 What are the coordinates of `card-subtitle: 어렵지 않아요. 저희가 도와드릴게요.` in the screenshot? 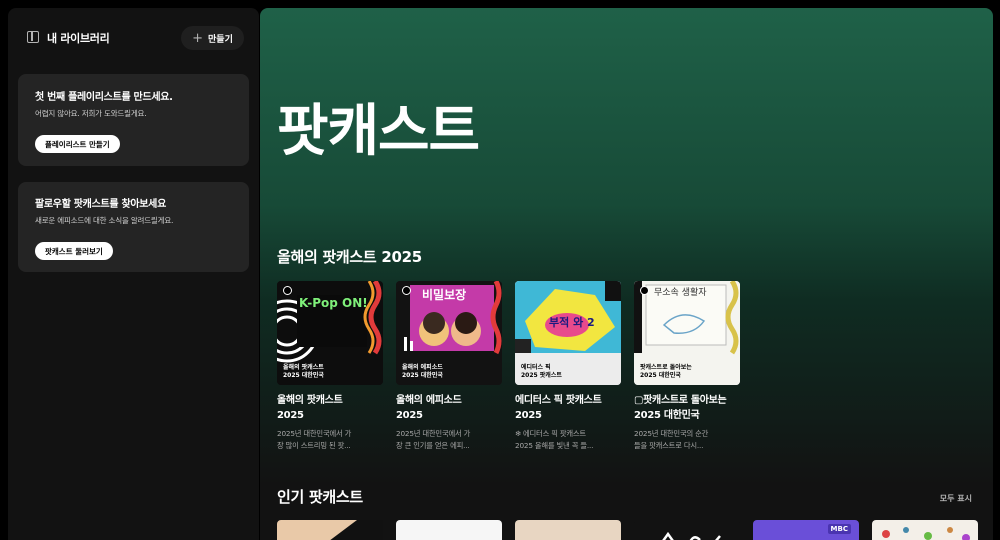 It's located at (91, 113).